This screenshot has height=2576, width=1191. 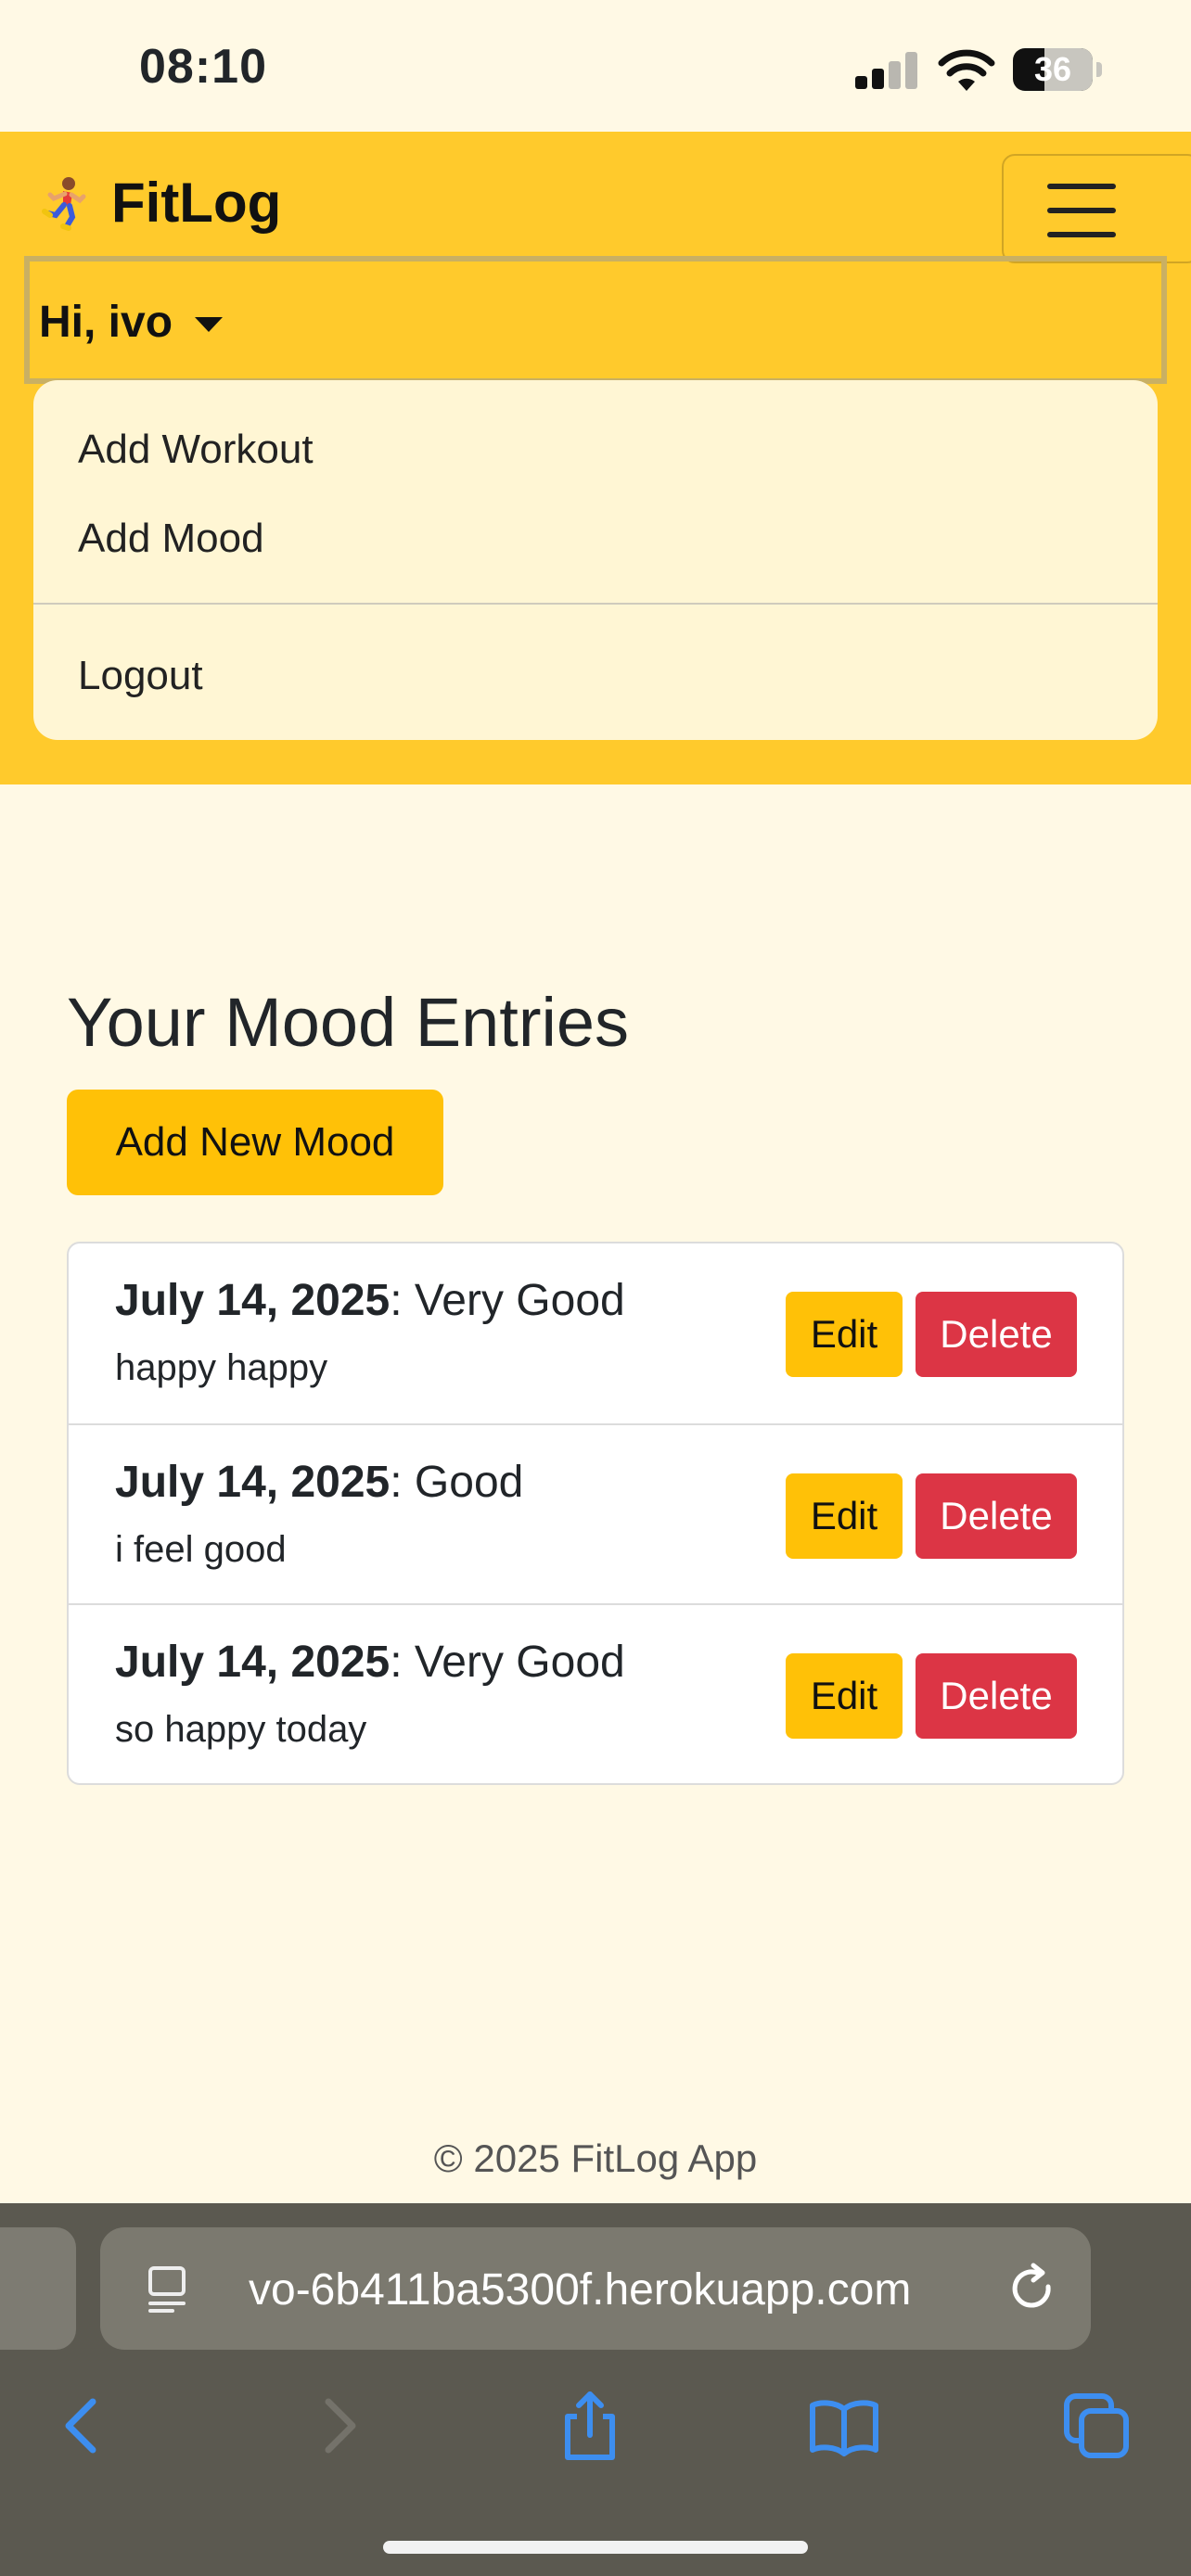 What do you see at coordinates (222, 1367) in the screenshot?
I see `mood-entry-note: happy happy` at bounding box center [222, 1367].